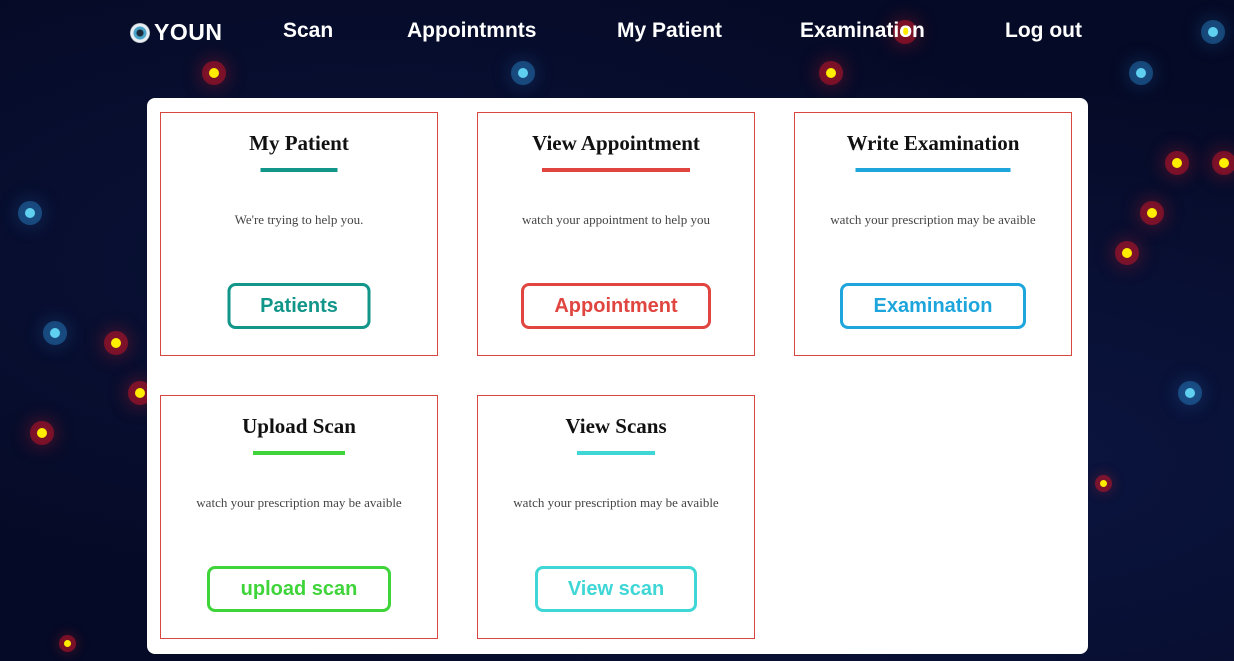 This screenshot has height=661, width=1234. I want to click on patients-button: Patients, so click(299, 306).